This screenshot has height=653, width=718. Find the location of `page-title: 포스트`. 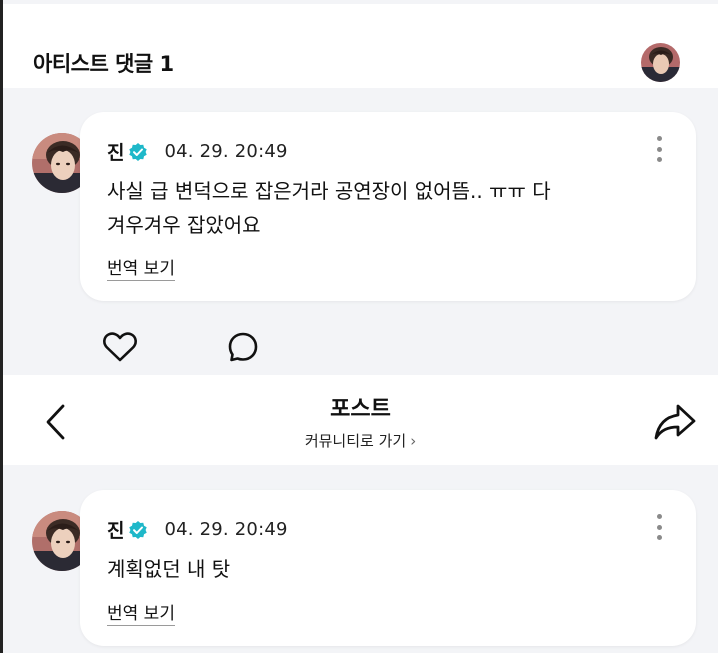

page-title: 포스트 is located at coordinates (360, 409).